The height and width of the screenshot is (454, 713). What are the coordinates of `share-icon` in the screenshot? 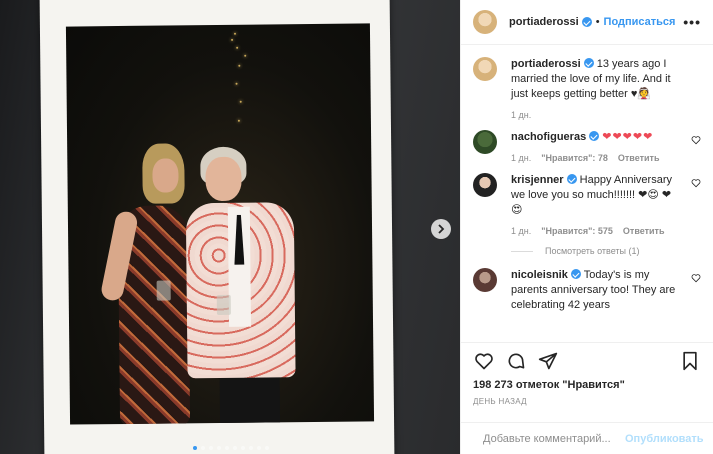 It's located at (548, 361).